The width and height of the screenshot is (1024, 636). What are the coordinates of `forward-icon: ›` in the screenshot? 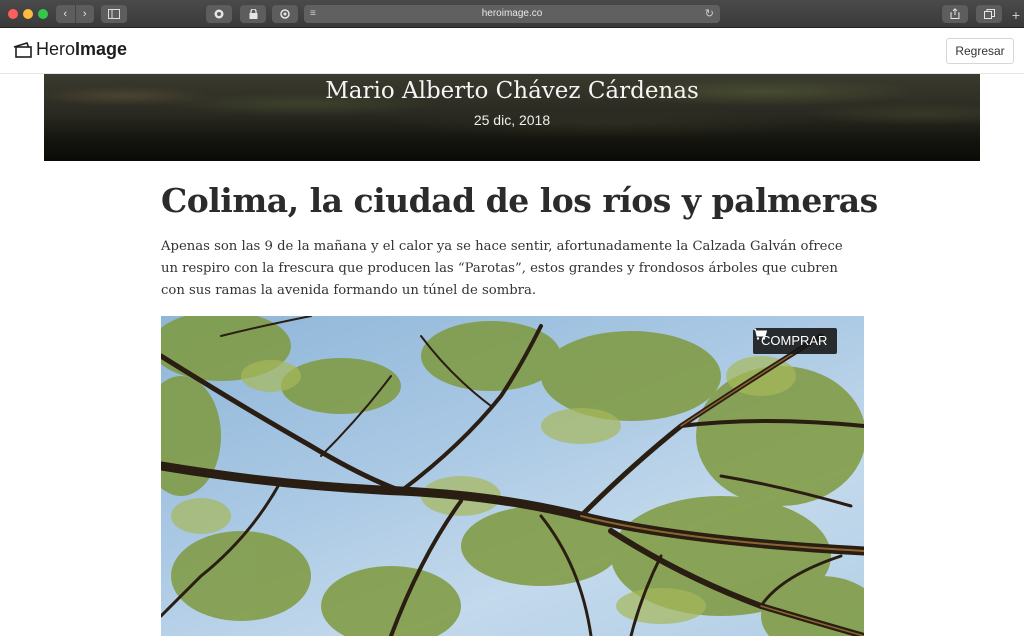 It's located at (85, 14).